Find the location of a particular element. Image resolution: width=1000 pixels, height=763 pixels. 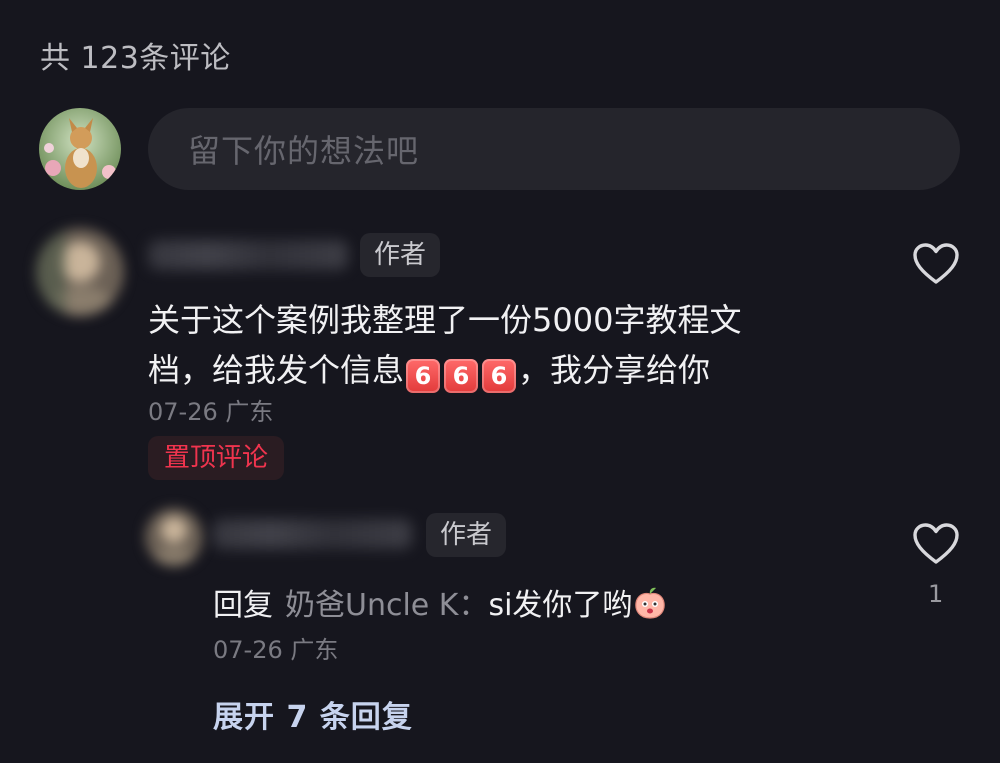

comment-body-line2: 档，给我发个信息 6 6 6 ，我分享给你 is located at coordinates (488, 370).